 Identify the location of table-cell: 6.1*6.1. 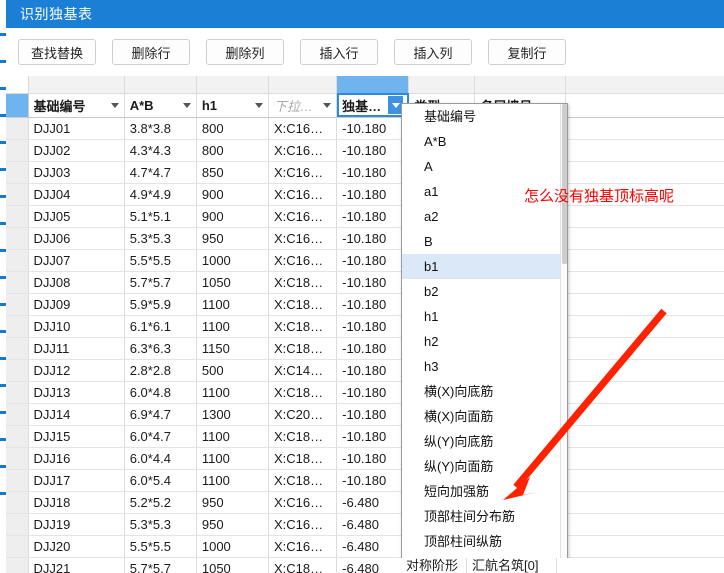
(160, 326).